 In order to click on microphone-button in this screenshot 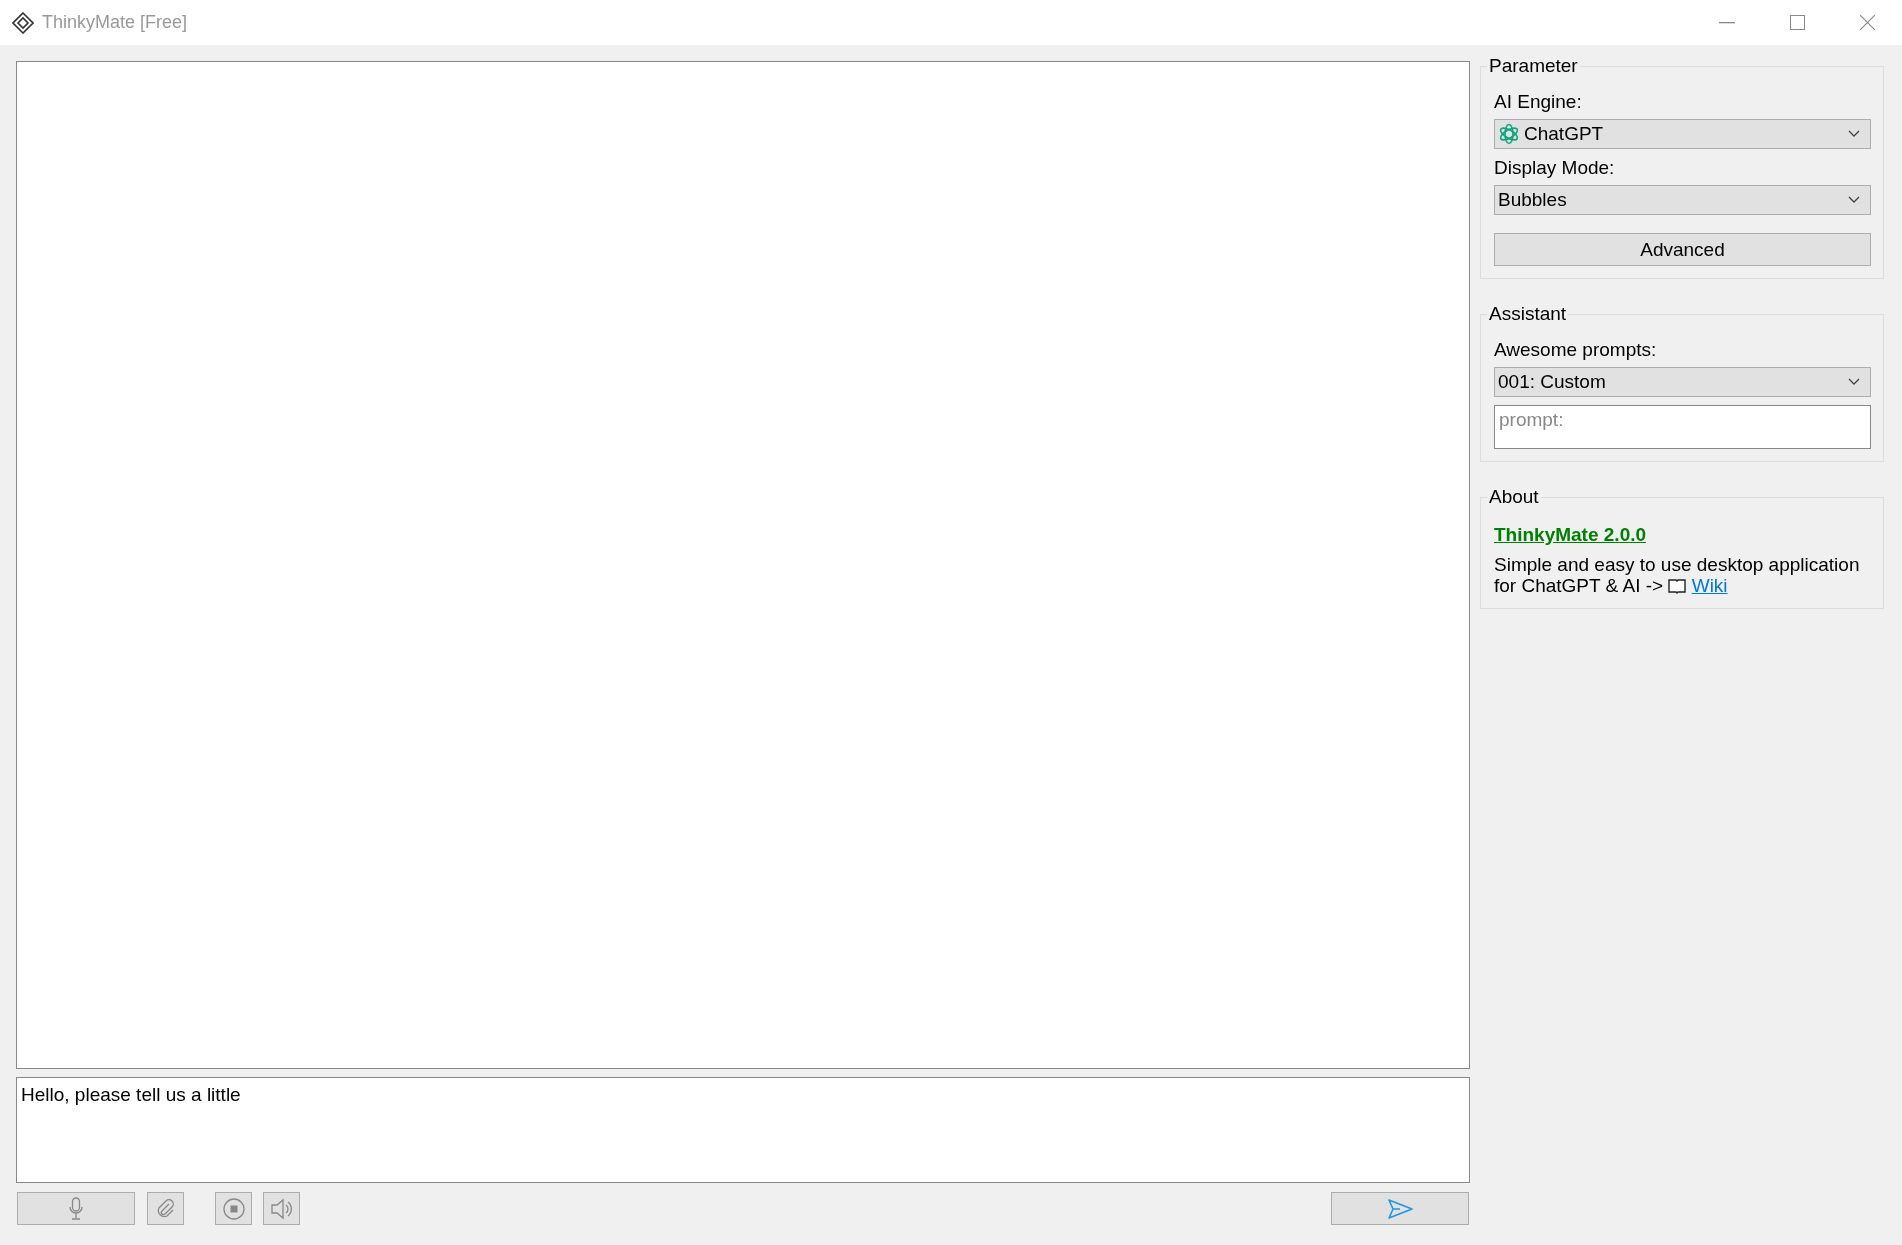, I will do `click(76, 1208)`.